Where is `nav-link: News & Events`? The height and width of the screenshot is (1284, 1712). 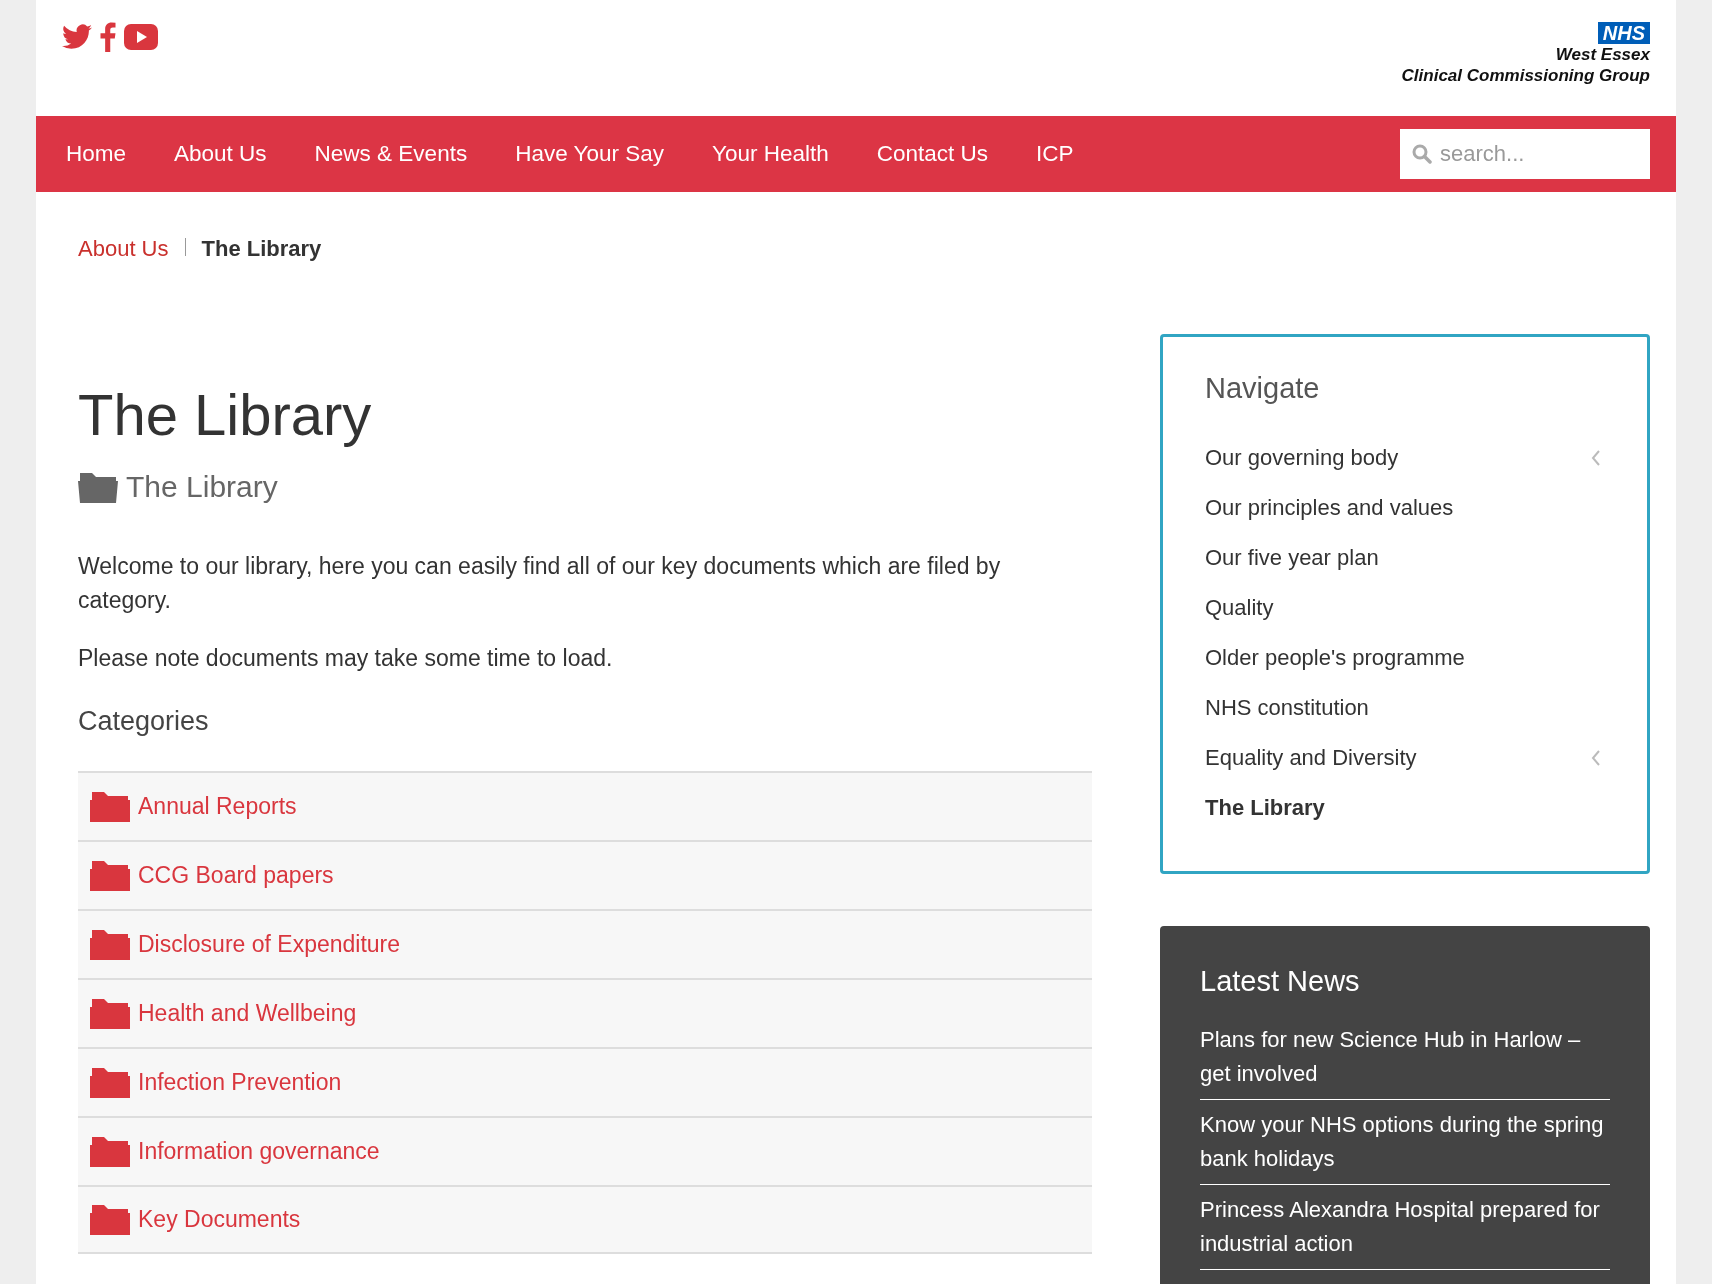
nav-link: News & Events is located at coordinates (391, 154).